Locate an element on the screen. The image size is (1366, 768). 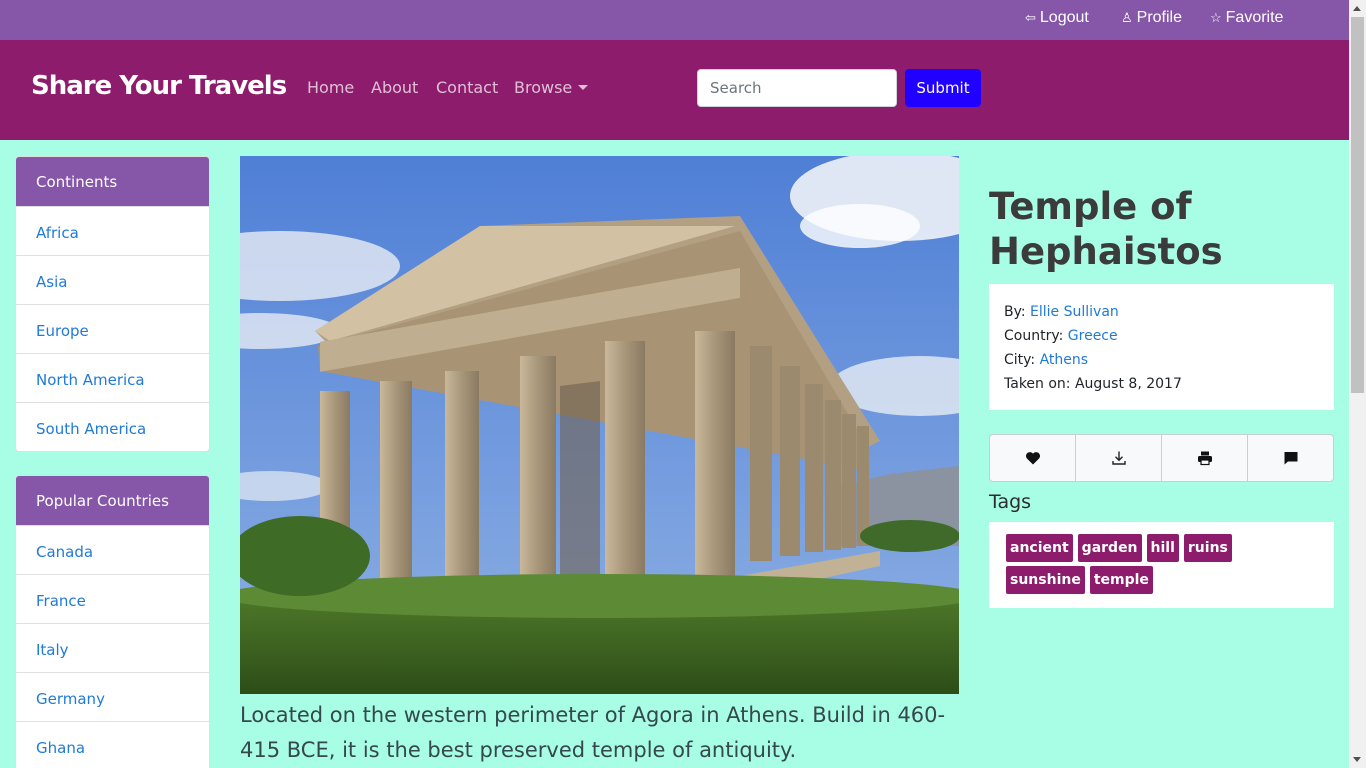
logout-label: Logout is located at coordinates (1064, 17).